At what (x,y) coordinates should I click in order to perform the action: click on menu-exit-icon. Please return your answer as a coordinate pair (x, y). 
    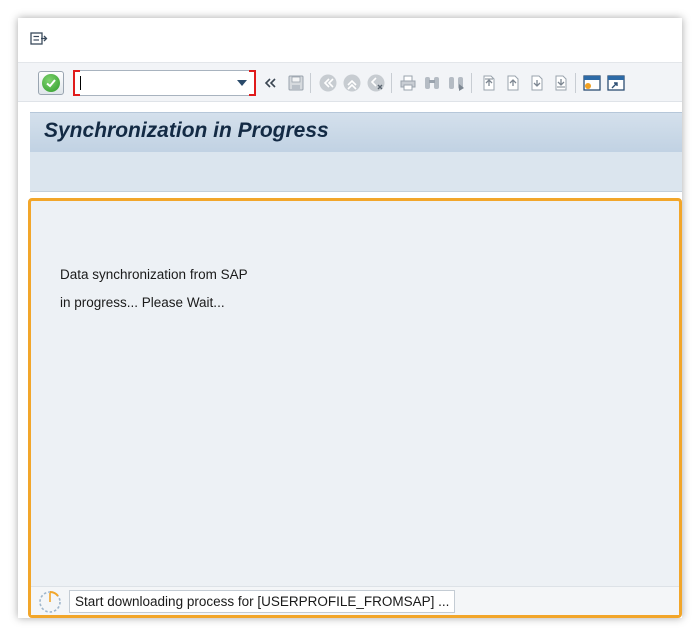
    Looking at the image, I should click on (39, 39).